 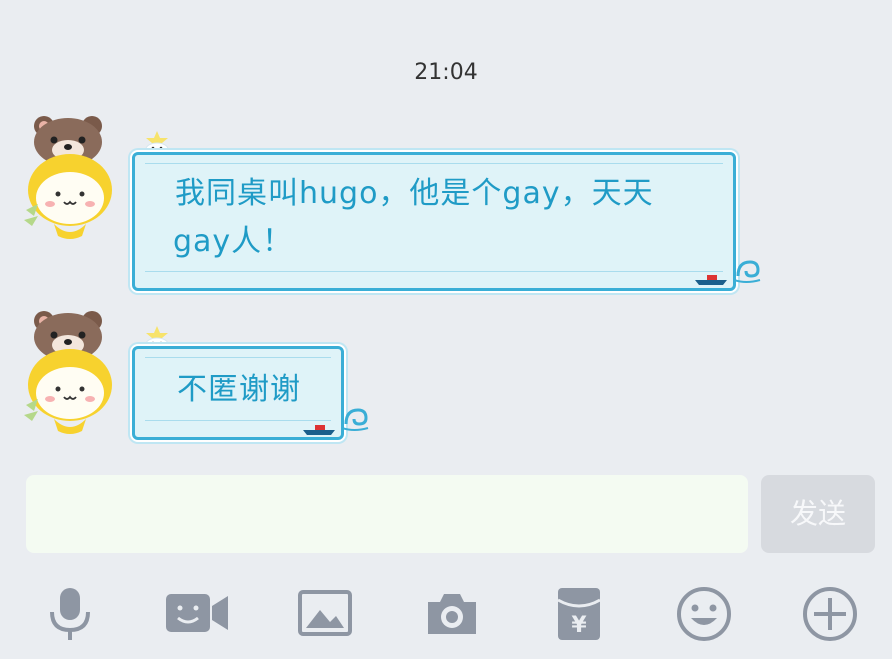 I want to click on emoji-icon, so click(x=704, y=614).